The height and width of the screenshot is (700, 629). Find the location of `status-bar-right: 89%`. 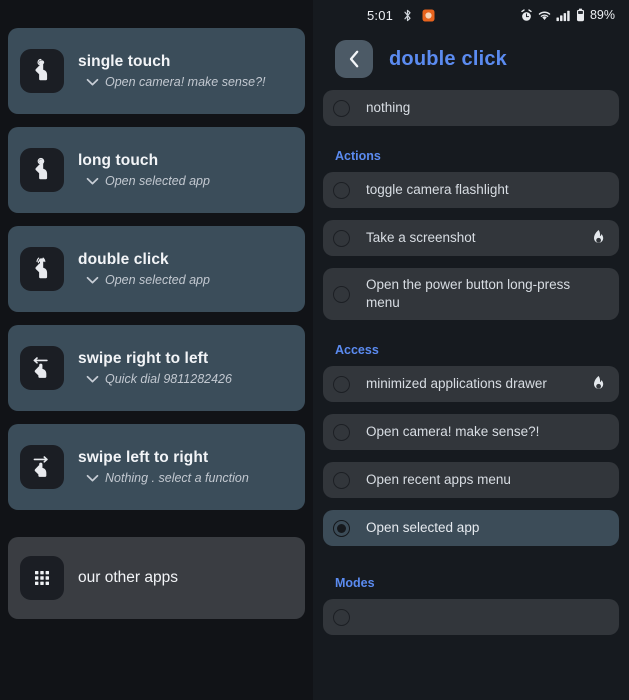

status-bar-right: 89% is located at coordinates (567, 15).